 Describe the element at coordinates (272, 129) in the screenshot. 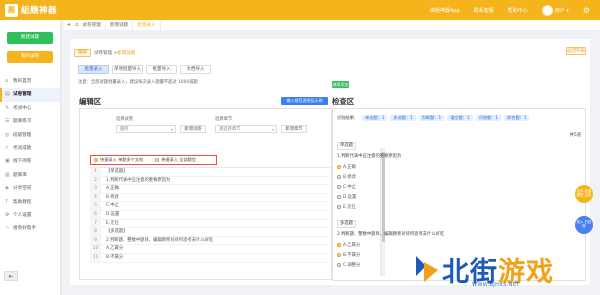

I see `chevron-down-icon: ▾` at that location.